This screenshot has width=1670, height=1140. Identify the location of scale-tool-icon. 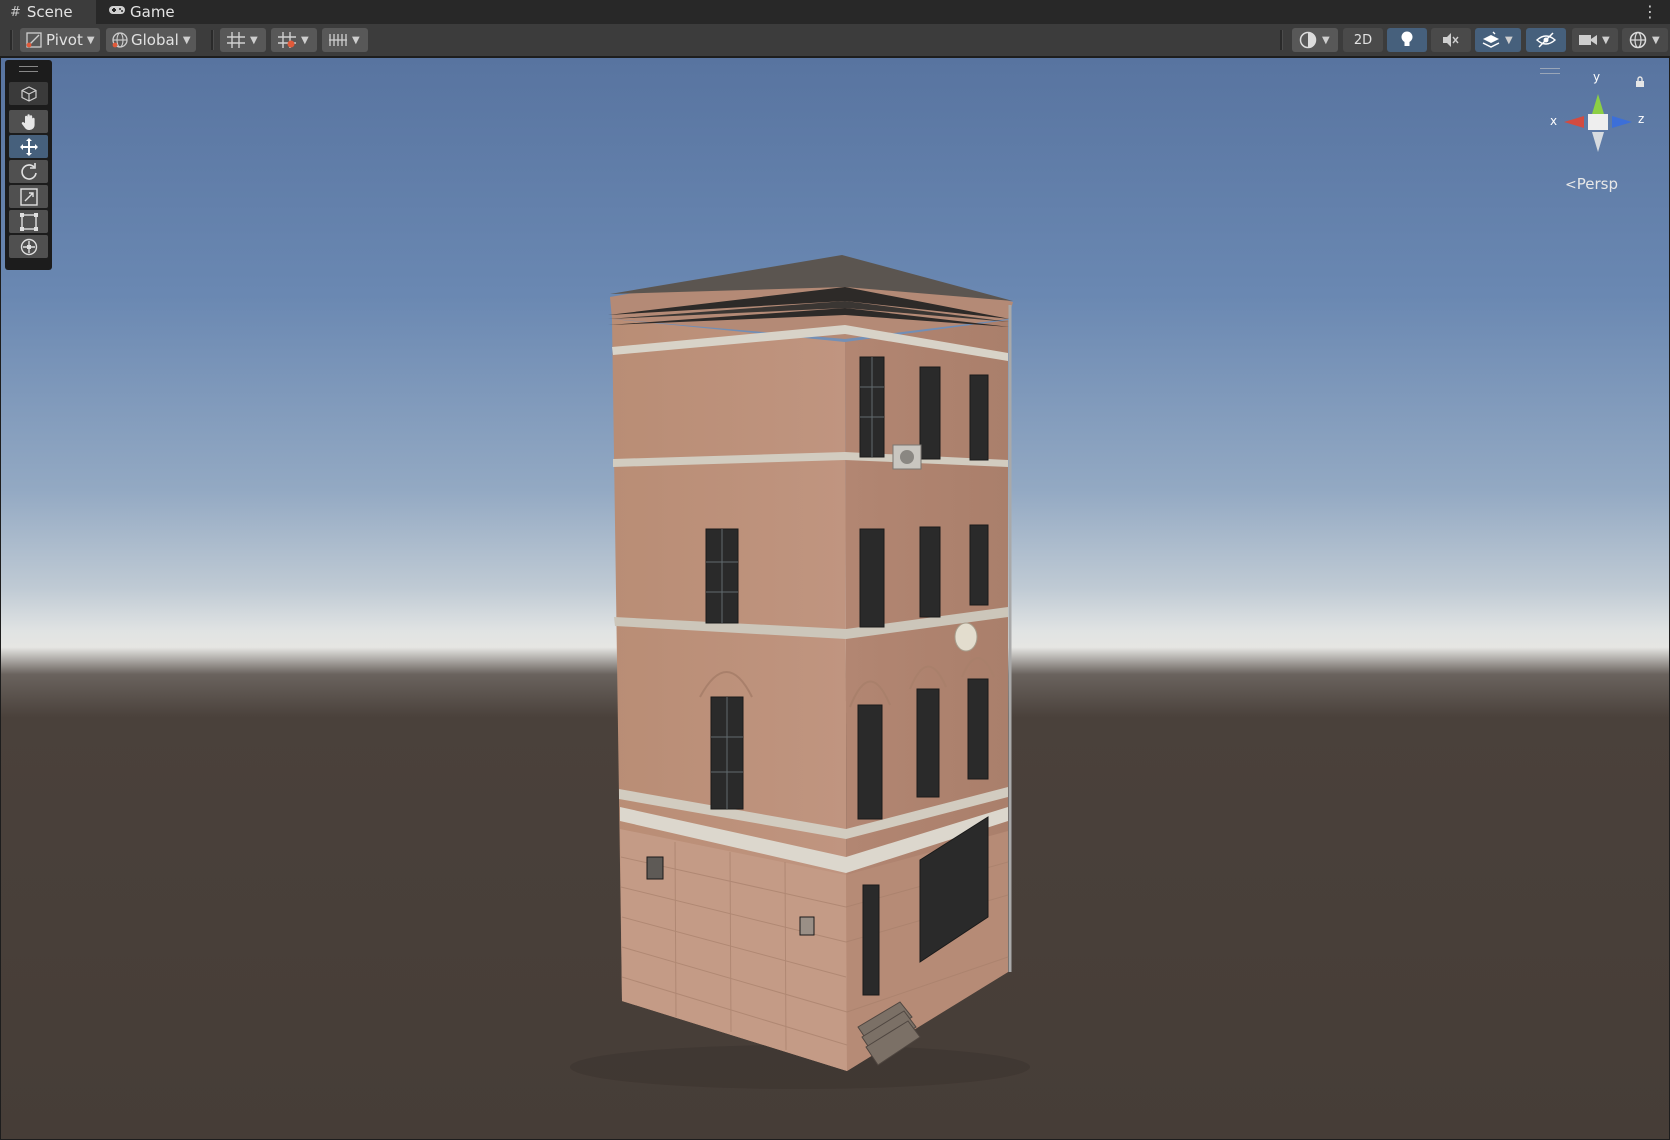
(28, 196).